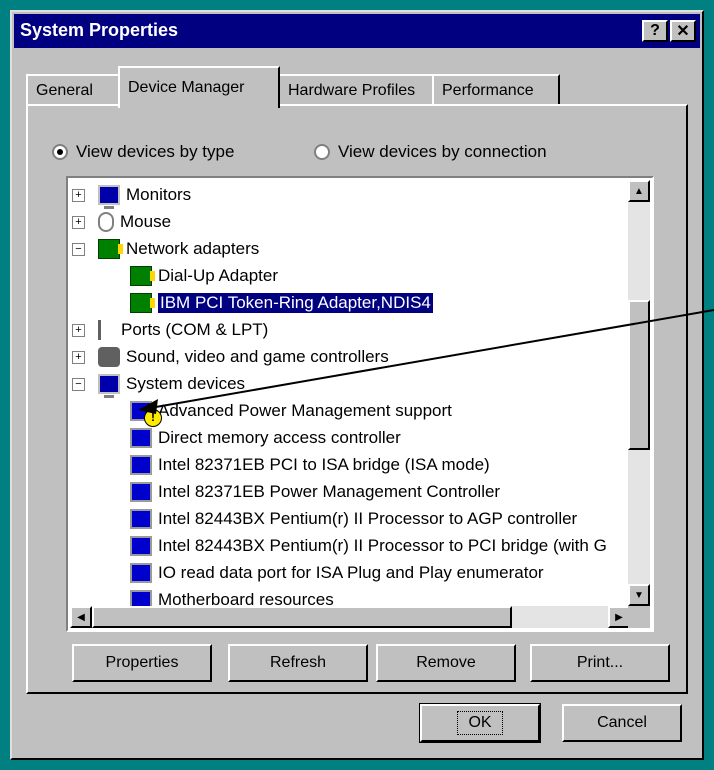 This screenshot has height=770, width=714. I want to click on scrollbar-corner, so click(639, 617).